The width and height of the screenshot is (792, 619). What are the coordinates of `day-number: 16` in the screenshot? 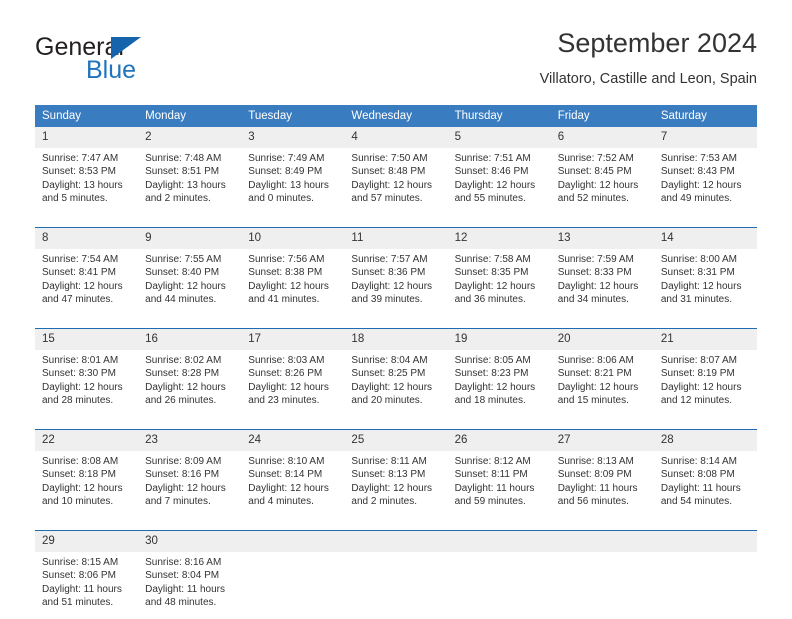 It's located at (190, 339).